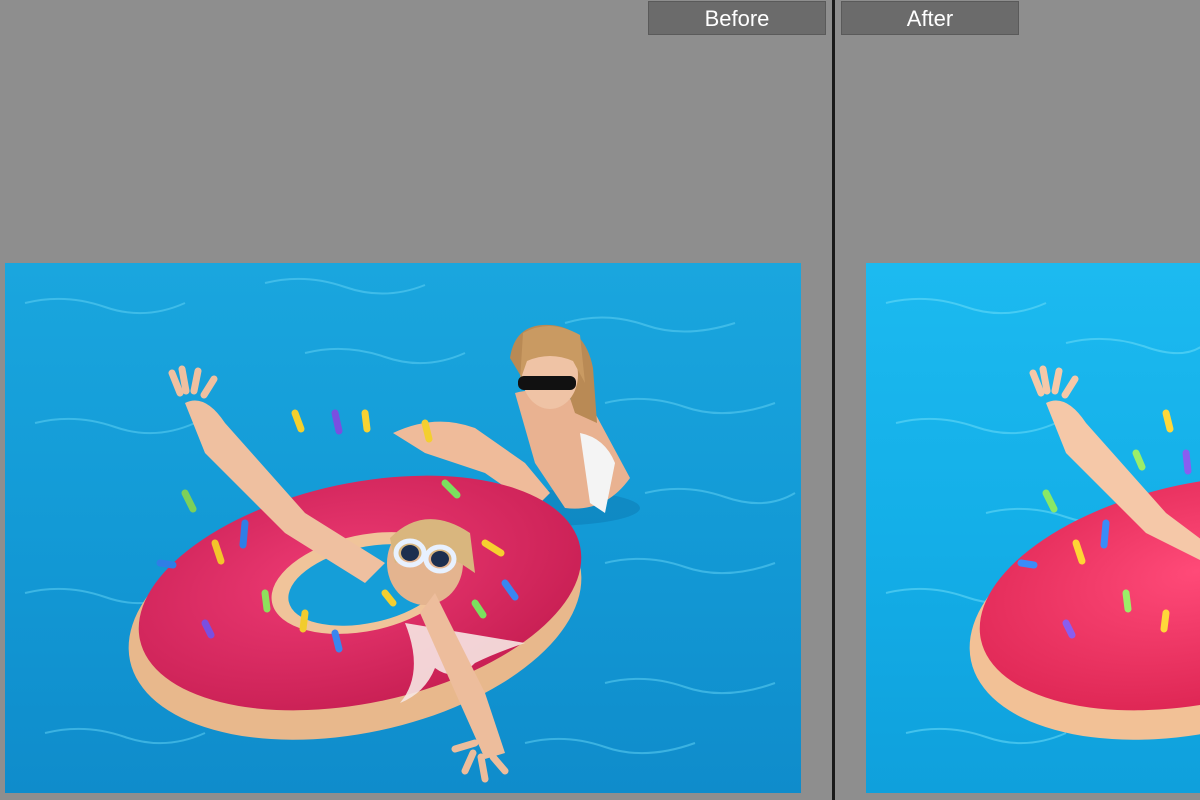  Describe the element at coordinates (833, 400) in the screenshot. I see `divider-line` at that location.